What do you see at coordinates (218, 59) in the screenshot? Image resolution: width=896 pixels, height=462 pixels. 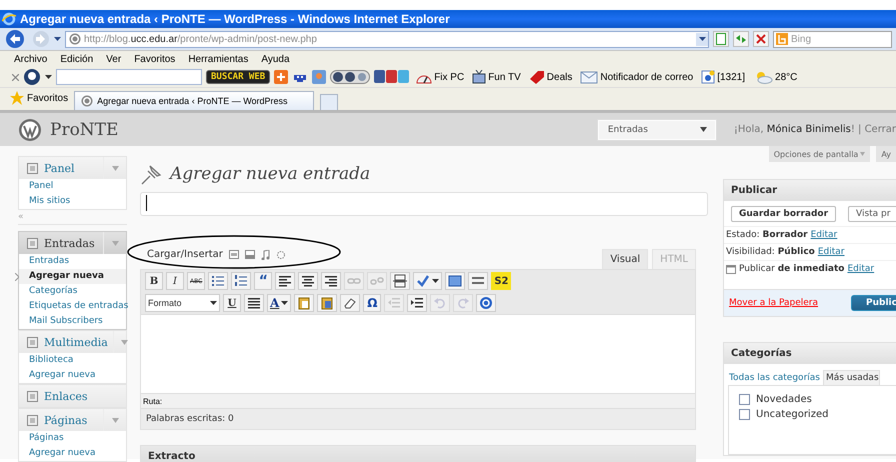 I see `menu-item: Herramientas` at bounding box center [218, 59].